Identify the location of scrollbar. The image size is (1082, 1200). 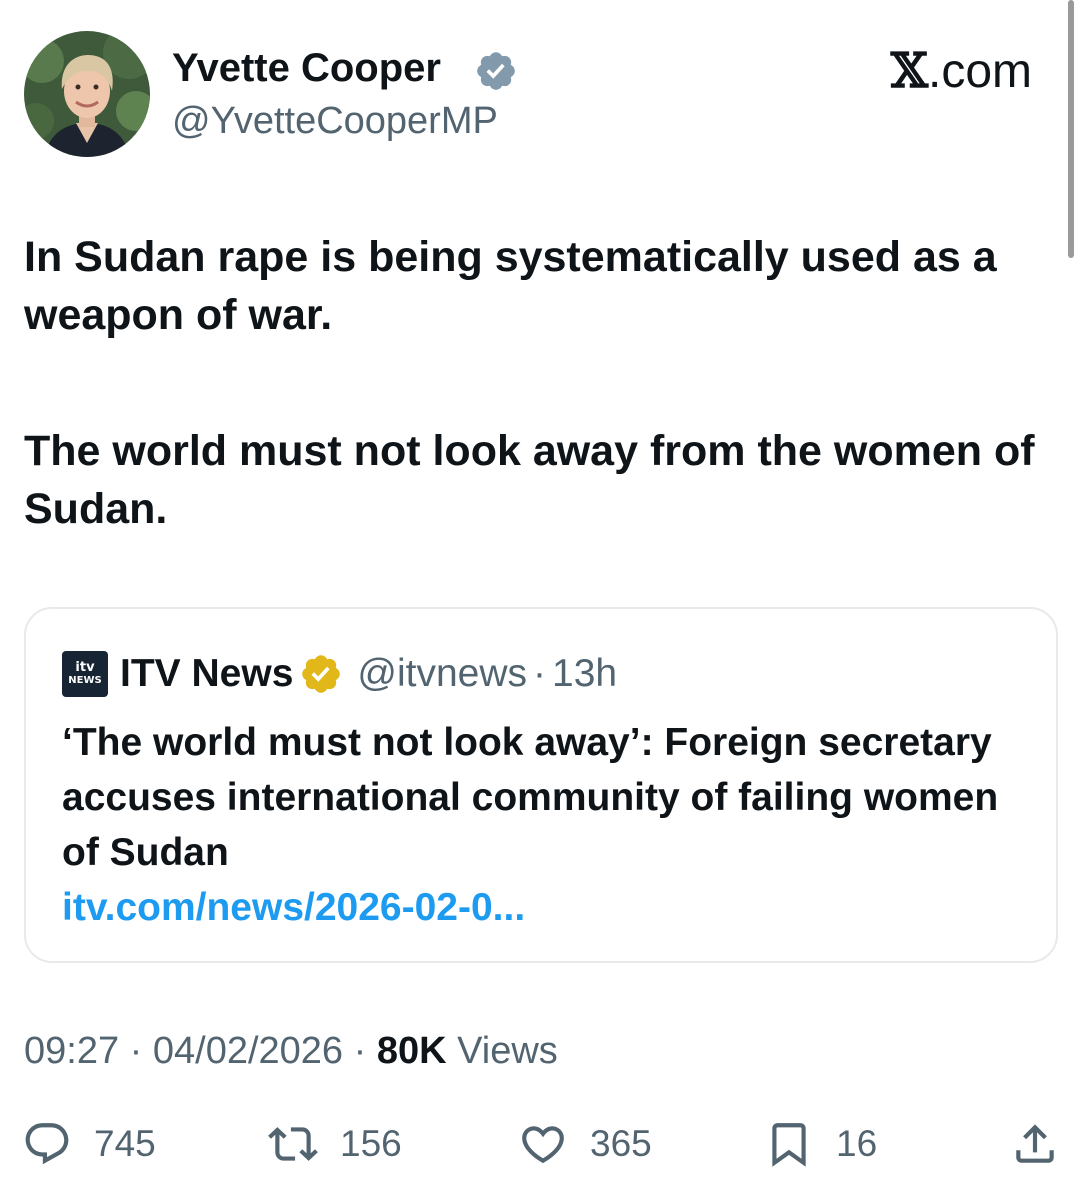
(1071, 129).